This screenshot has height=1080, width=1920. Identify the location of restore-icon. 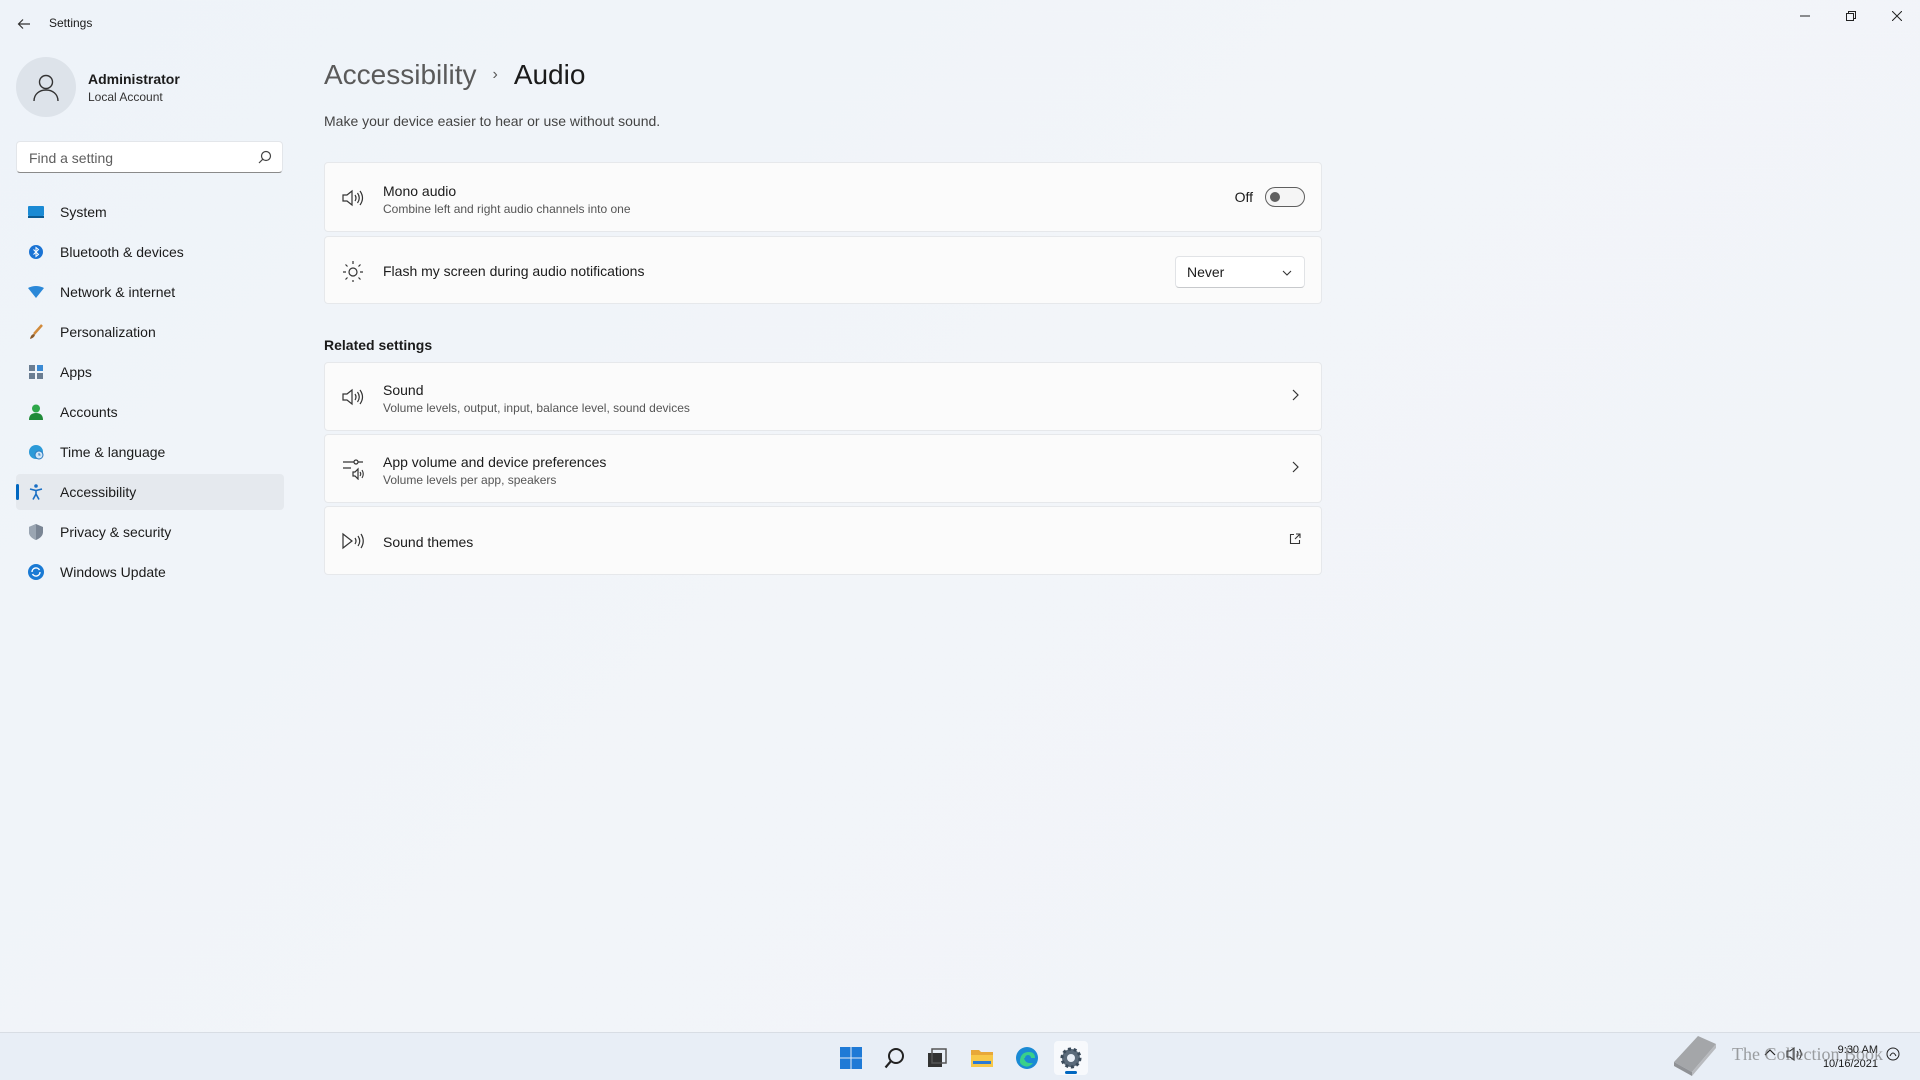
(1851, 16).